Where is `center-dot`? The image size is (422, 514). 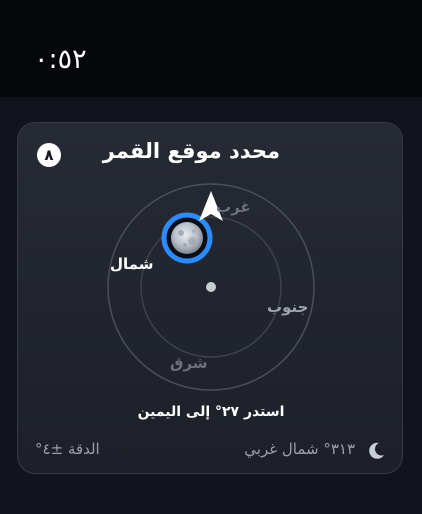 center-dot is located at coordinates (211, 287).